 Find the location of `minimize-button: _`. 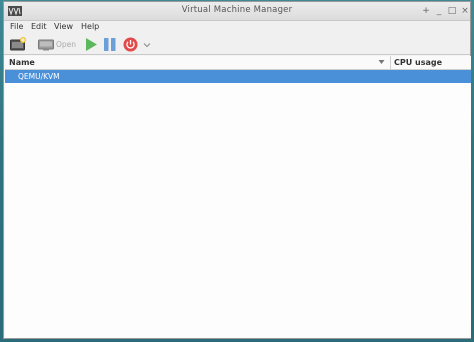

minimize-button: _ is located at coordinates (439, 11).